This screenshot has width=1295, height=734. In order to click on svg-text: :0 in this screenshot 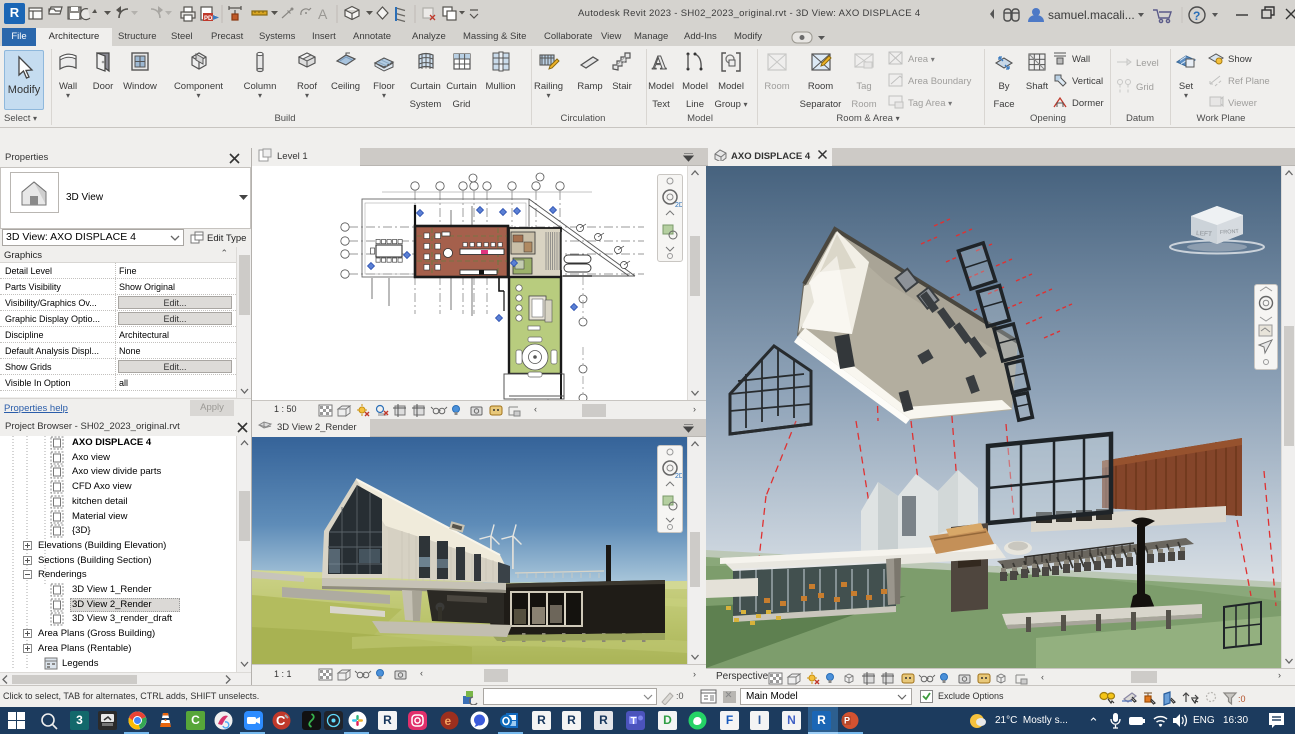, I will do `click(1242, 699)`.